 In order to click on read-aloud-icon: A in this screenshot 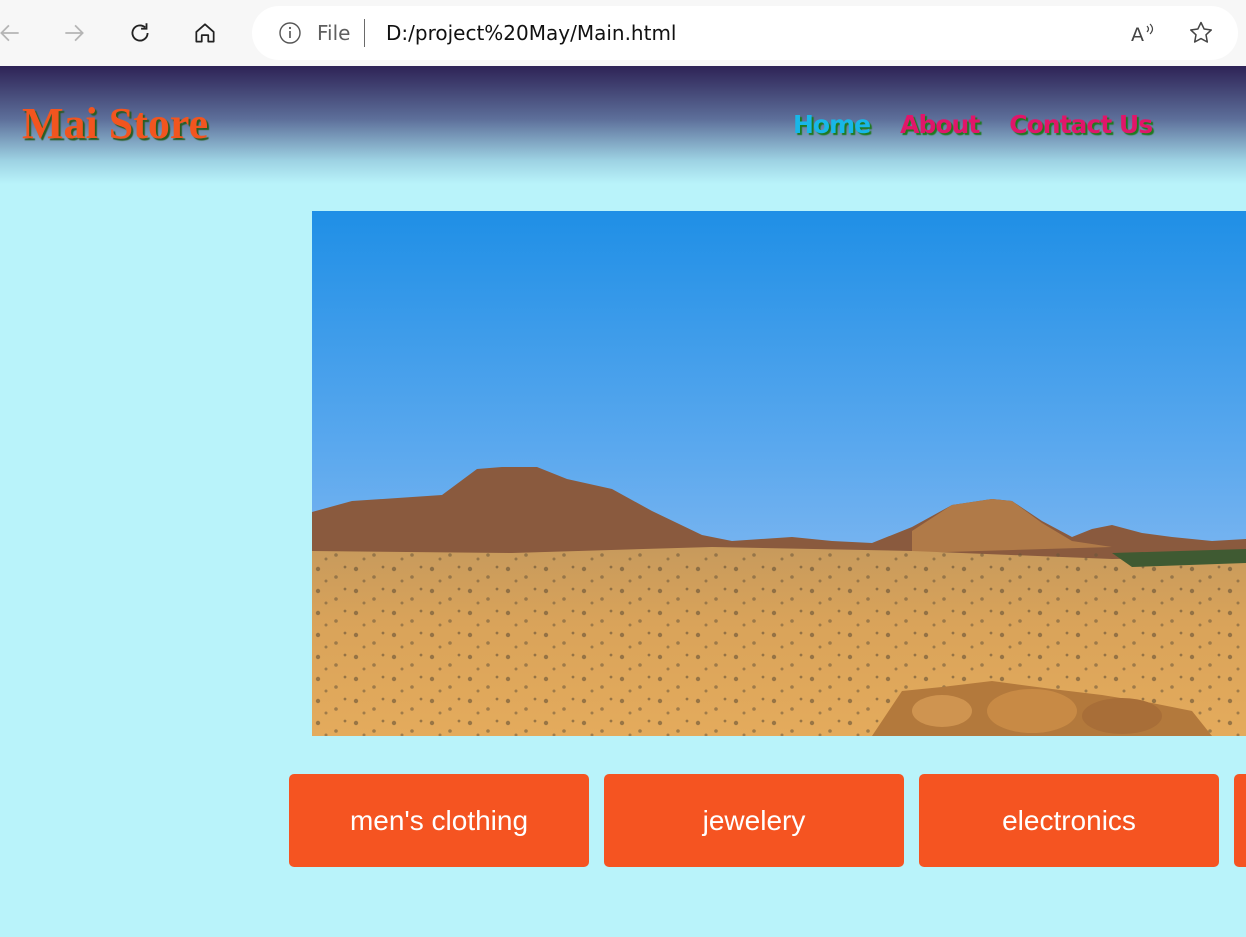, I will do `click(1143, 33)`.